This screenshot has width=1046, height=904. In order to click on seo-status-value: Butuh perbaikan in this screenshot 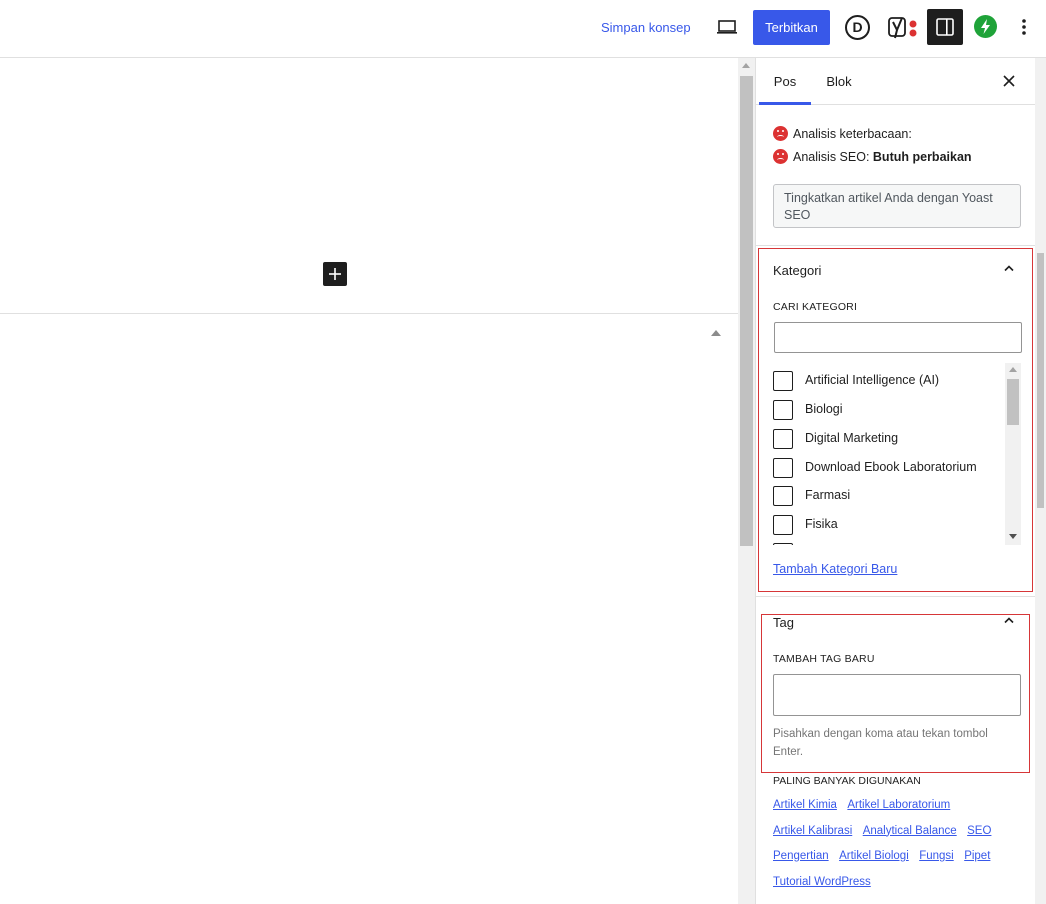, I will do `click(922, 157)`.